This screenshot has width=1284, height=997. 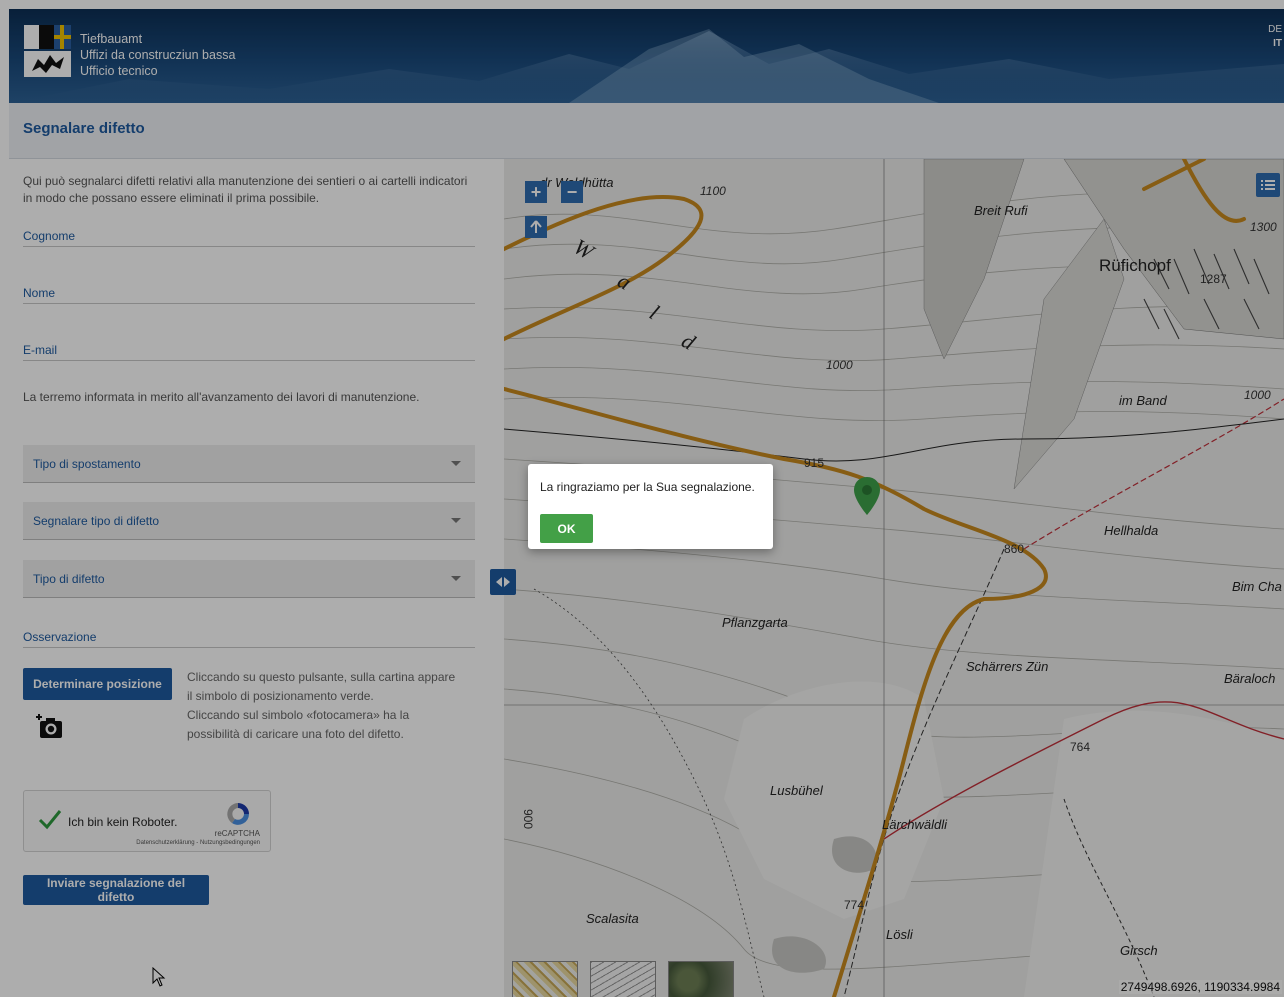 I want to click on ok-button: OK, so click(x=566, y=528).